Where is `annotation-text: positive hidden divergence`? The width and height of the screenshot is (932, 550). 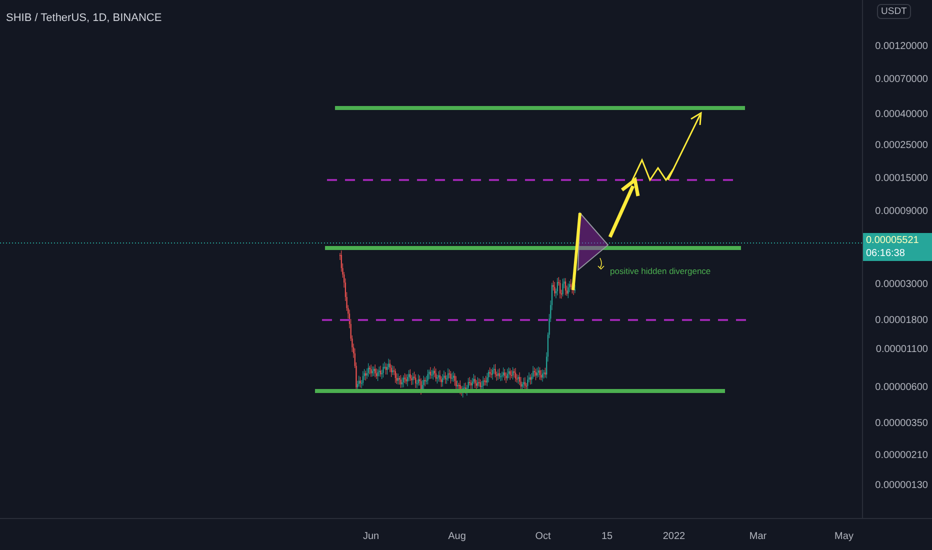 annotation-text: positive hidden divergence is located at coordinates (660, 271).